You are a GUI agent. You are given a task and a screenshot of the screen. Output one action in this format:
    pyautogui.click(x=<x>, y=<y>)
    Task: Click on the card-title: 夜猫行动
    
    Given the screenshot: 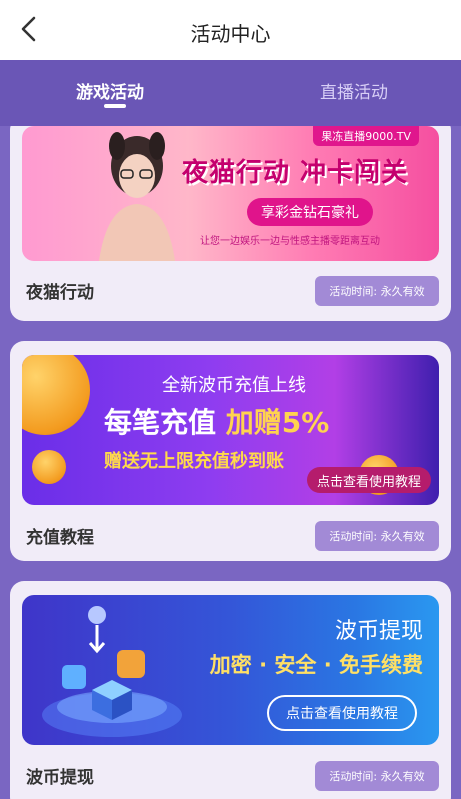 What is the action you would take?
    pyautogui.click(x=60, y=293)
    